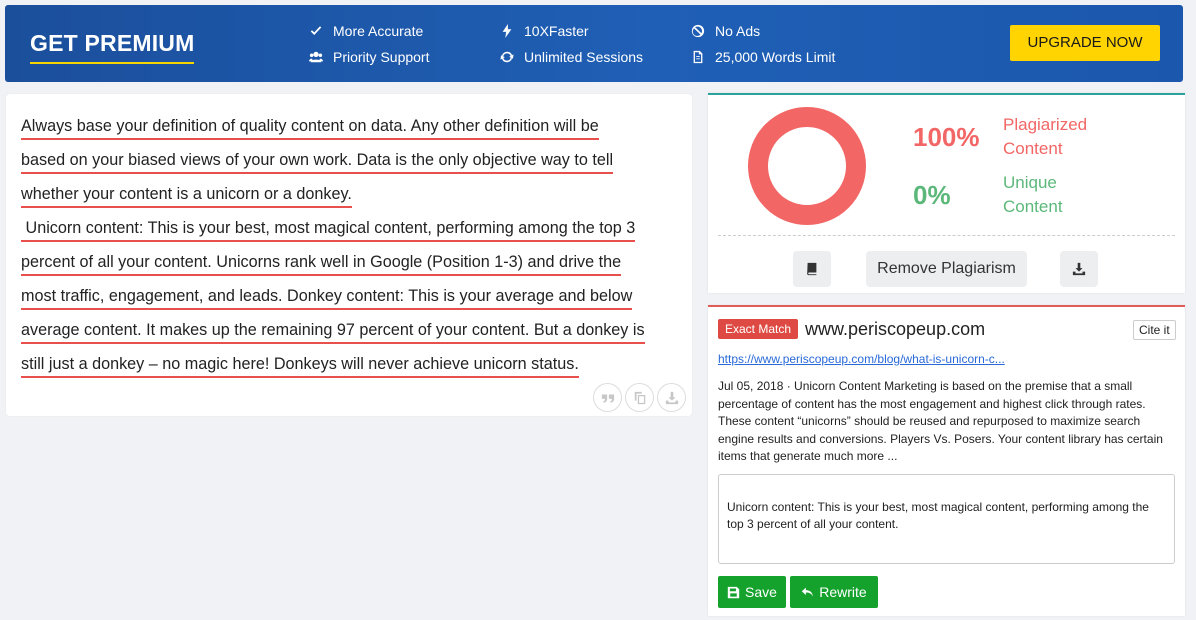 The height and width of the screenshot is (620, 1196). Describe the element at coordinates (733, 592) in the screenshot. I see `save-icon` at that location.